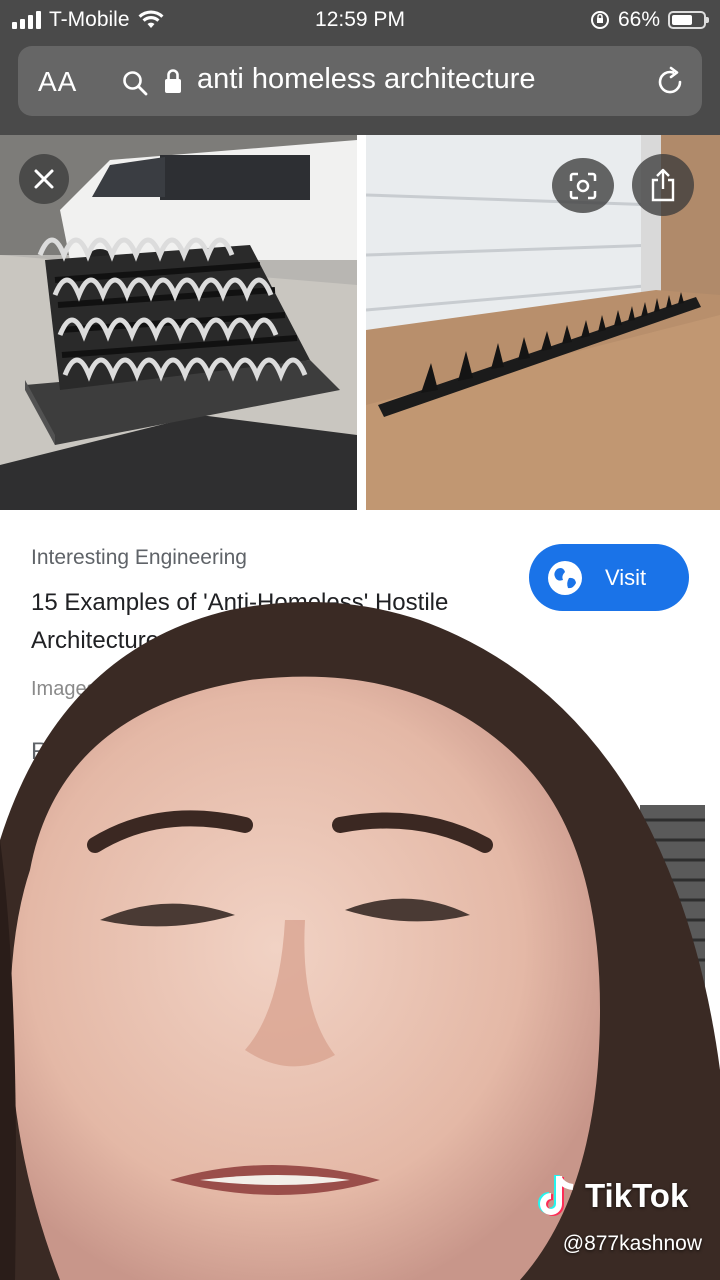  Describe the element at coordinates (632, 1243) in the screenshot. I see `creator-handle: @877kashnow` at that location.